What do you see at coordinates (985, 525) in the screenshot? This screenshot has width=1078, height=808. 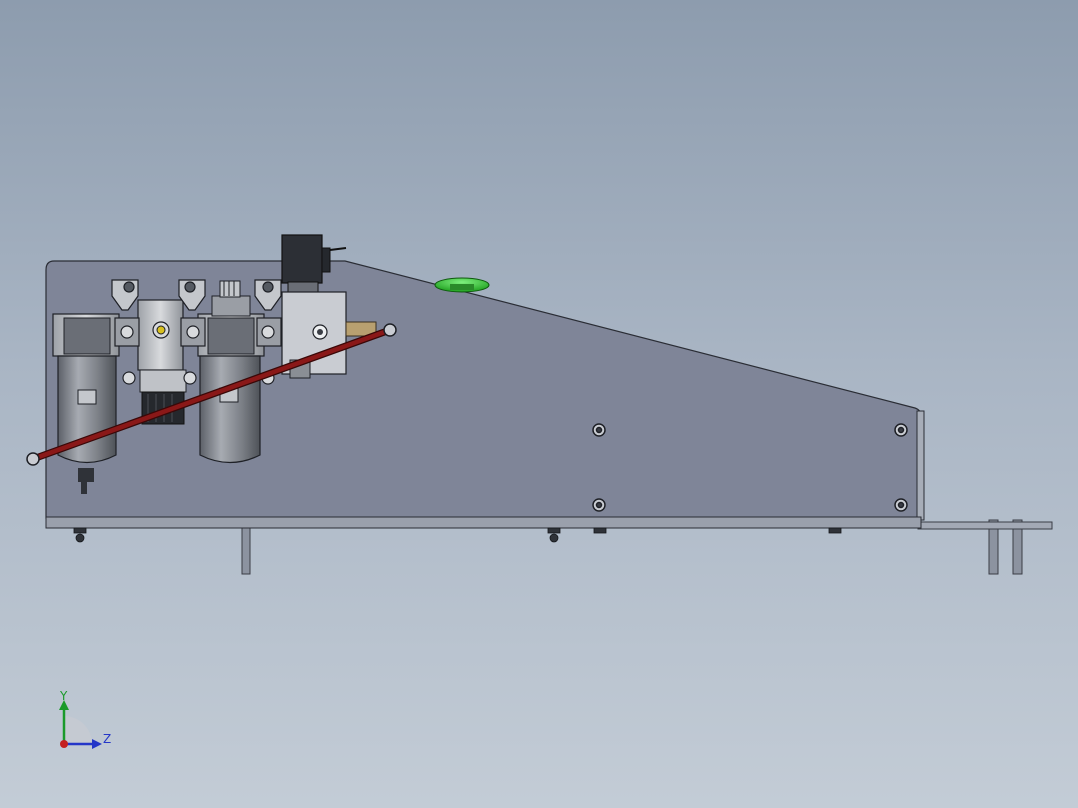 I see `extension-plate` at bounding box center [985, 525].